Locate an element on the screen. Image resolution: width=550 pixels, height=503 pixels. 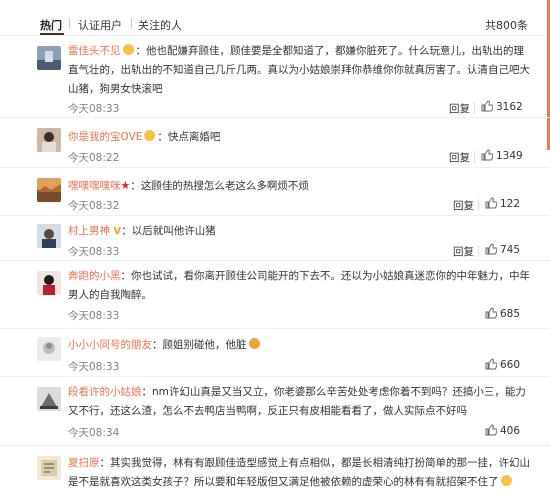
comment-item: 你是我的宝OVE ：快点离婚吧 今天08:22 回复 1349 is located at coordinates (275, 143).